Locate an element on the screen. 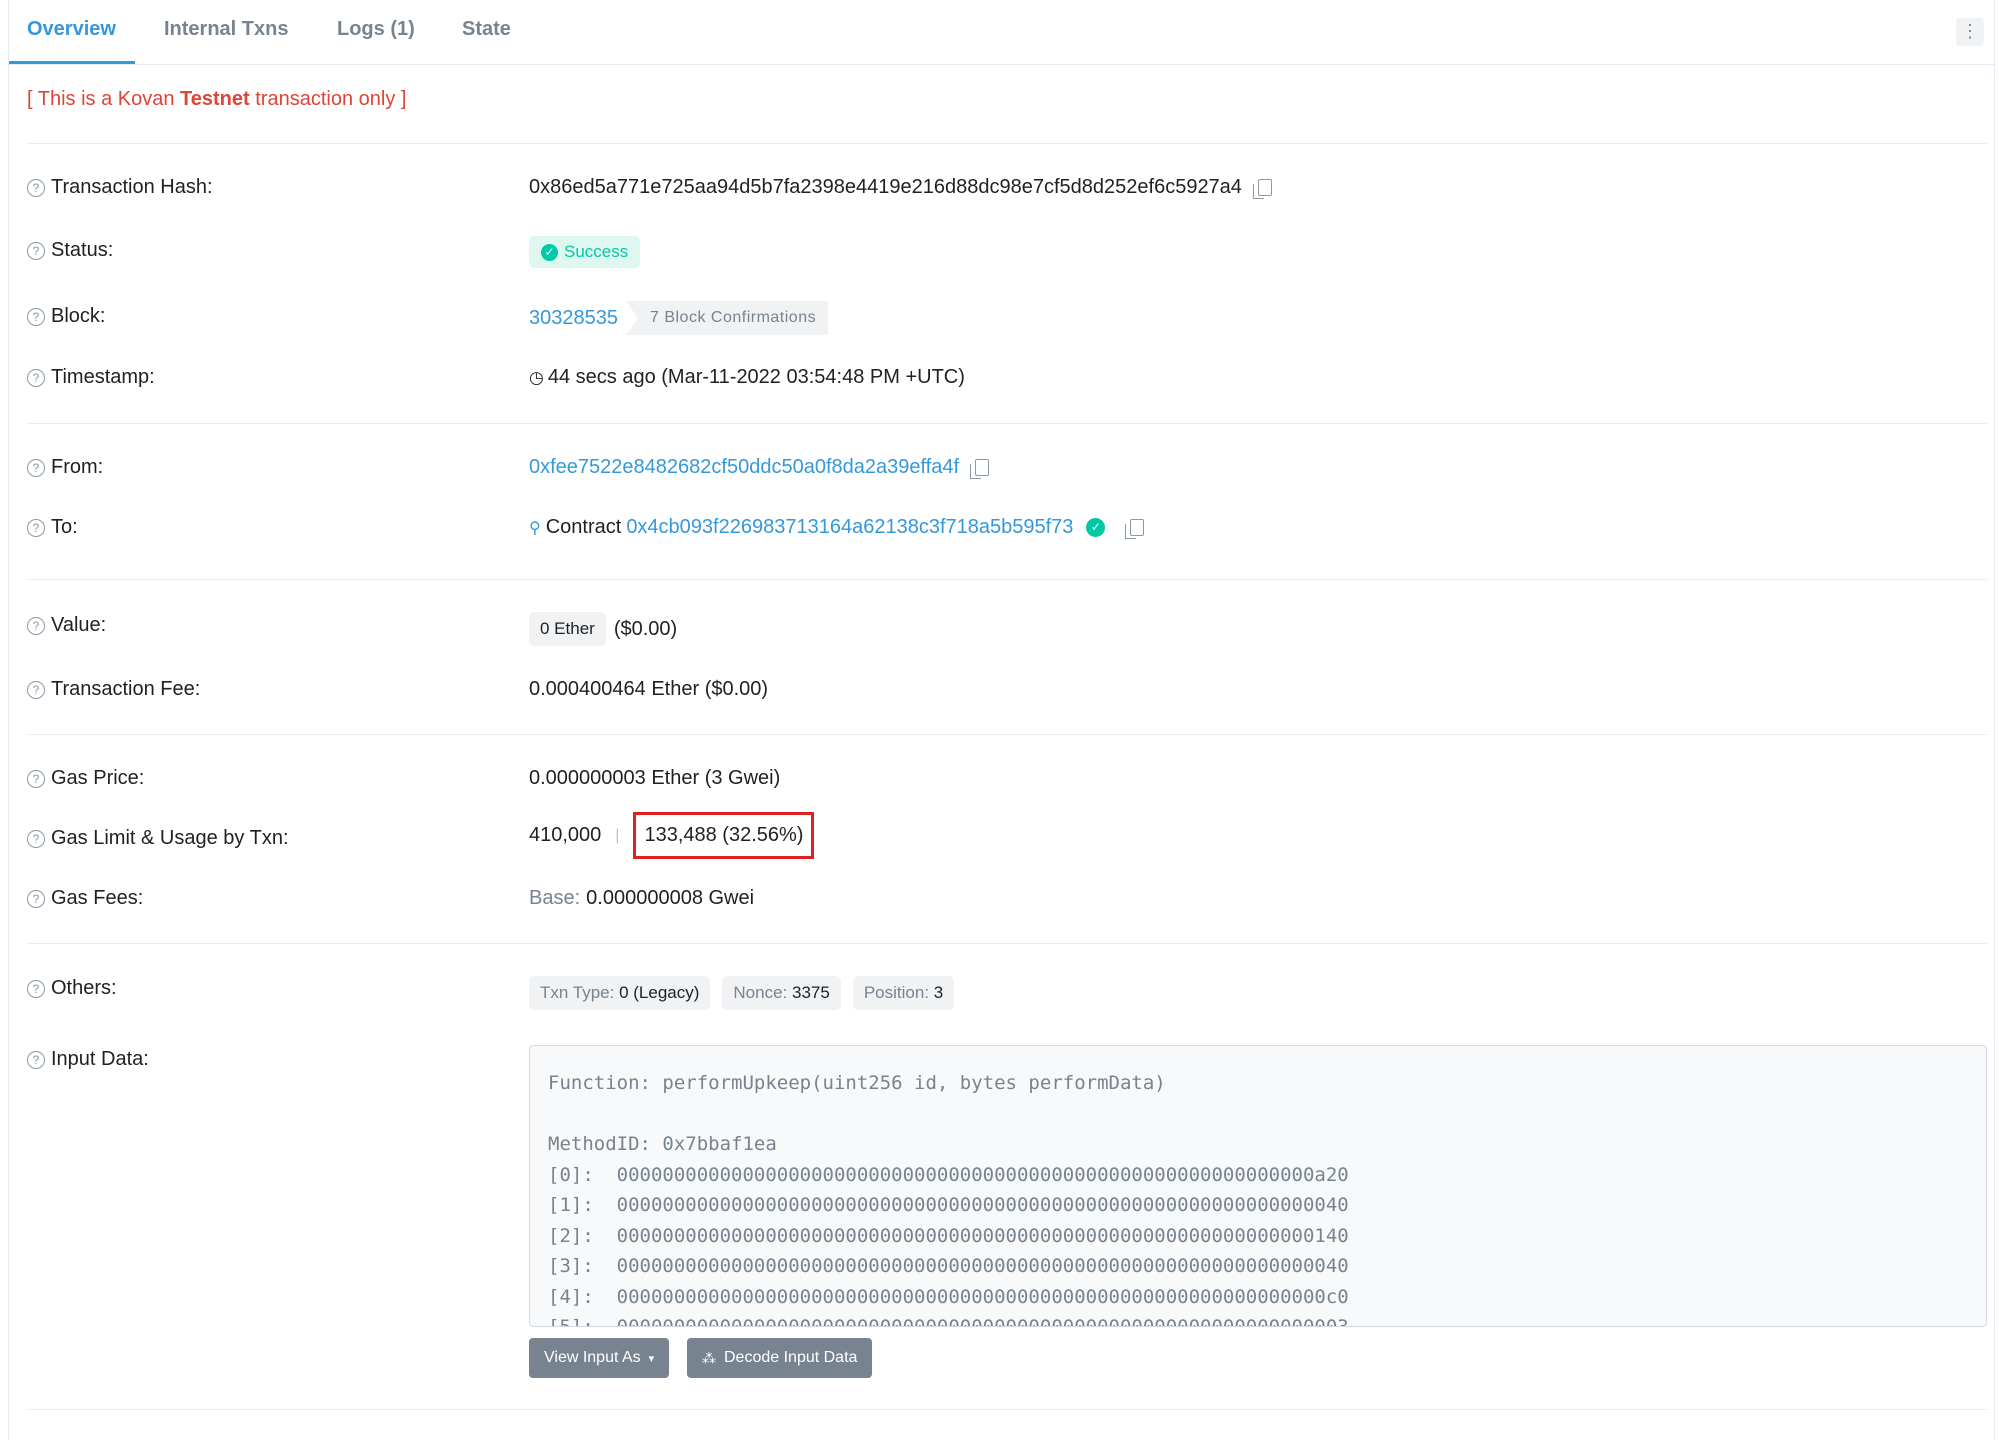 Image resolution: width=1999 pixels, height=1440 pixels. gas-usage-value: 133,488 (32.56%) is located at coordinates (724, 835).